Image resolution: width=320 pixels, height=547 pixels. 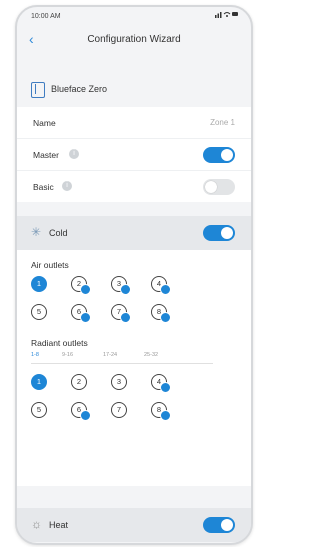 I want to click on status-bar: 10:00 AM, so click(x=134, y=16).